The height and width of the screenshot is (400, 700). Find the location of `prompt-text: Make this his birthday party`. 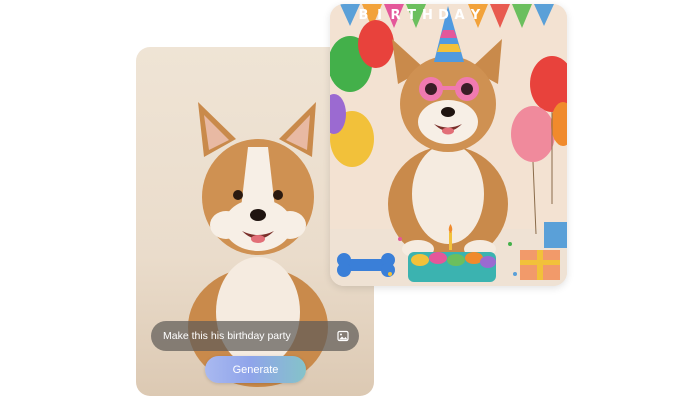

prompt-text: Make this his birthday party is located at coordinates (227, 336).